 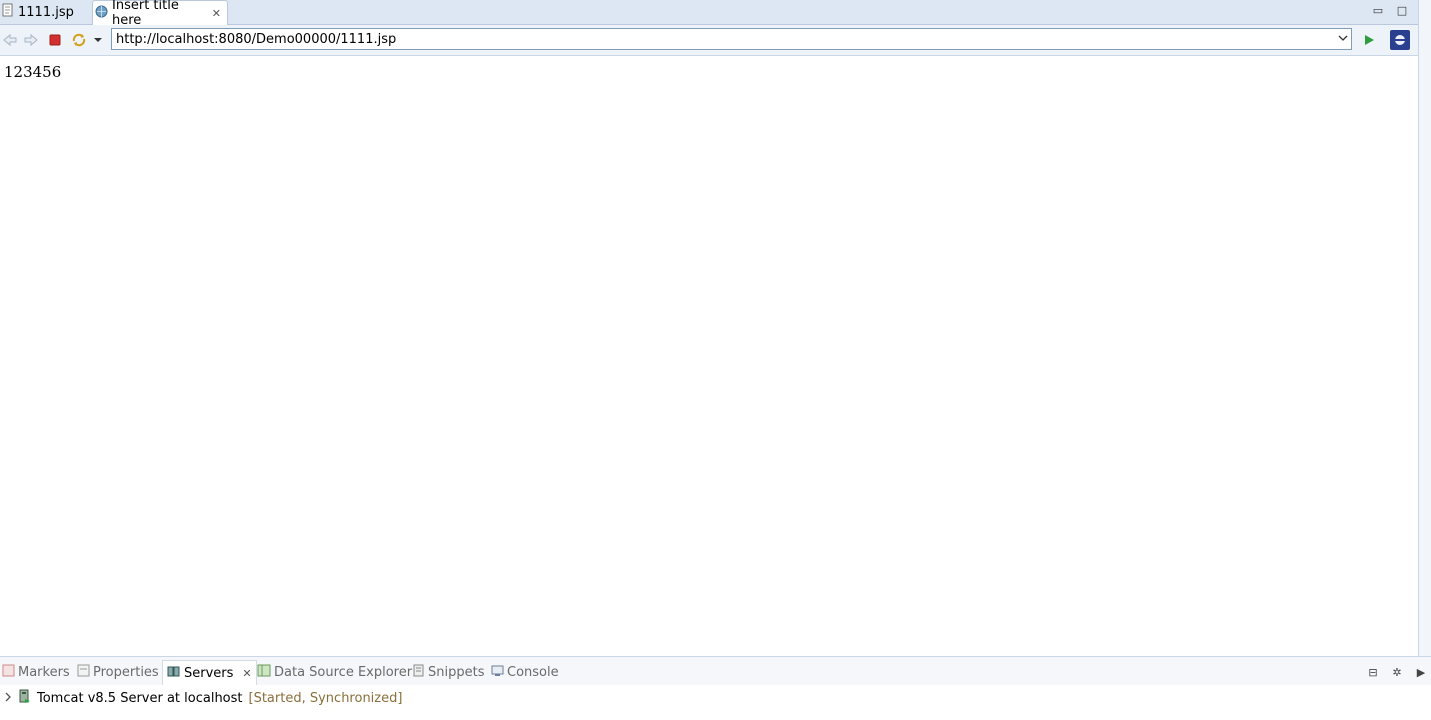 What do you see at coordinates (174, 673) in the screenshot?
I see `servers-icon` at bounding box center [174, 673].